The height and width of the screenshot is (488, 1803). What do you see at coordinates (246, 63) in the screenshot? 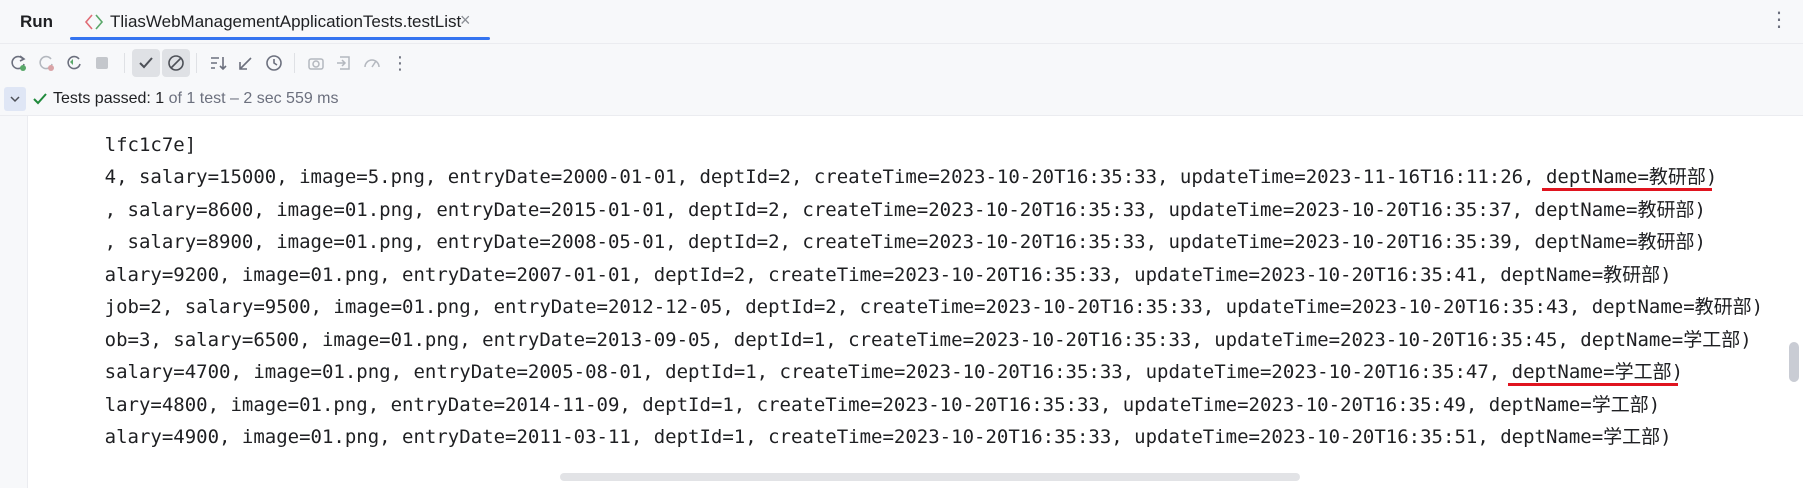
I see `collapse-all-icon` at bounding box center [246, 63].